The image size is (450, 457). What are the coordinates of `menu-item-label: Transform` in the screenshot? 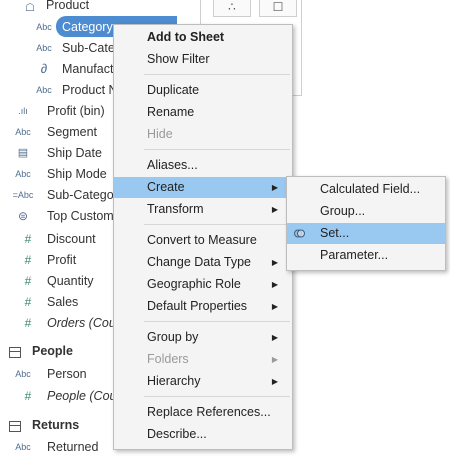 It's located at (175, 209).